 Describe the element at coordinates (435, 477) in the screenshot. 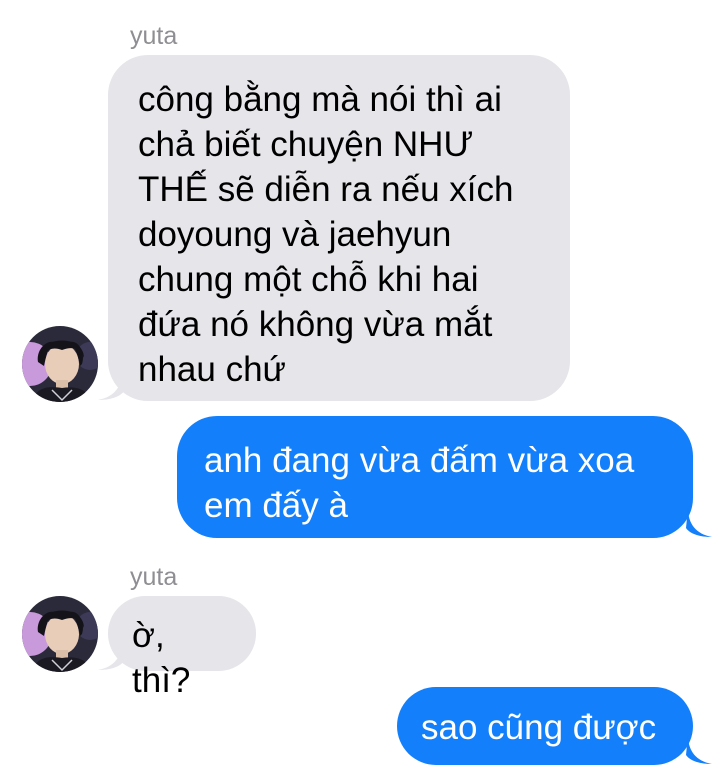

I see `outgoing-message-bubble: anh đang vừa đấm vừa xoa em đấy à` at that location.